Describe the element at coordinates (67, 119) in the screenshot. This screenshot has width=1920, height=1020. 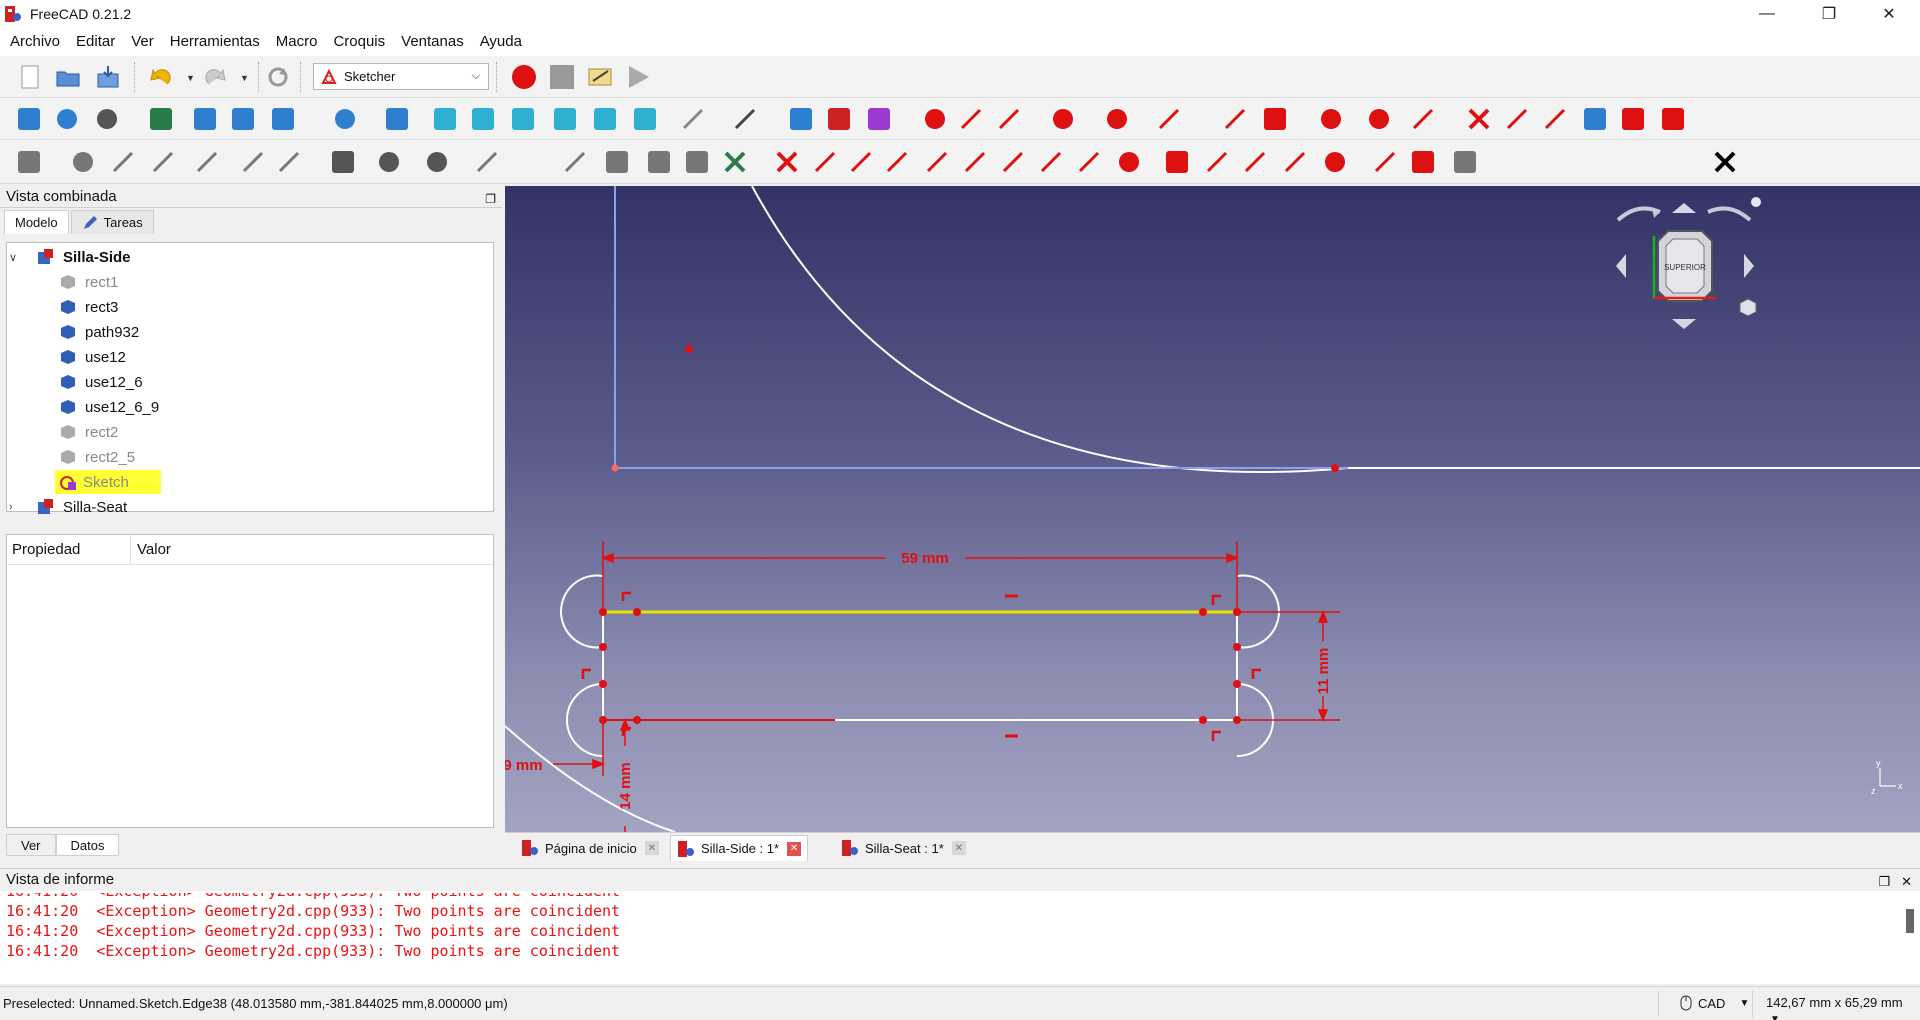
I see `fit-selection-icon` at that location.